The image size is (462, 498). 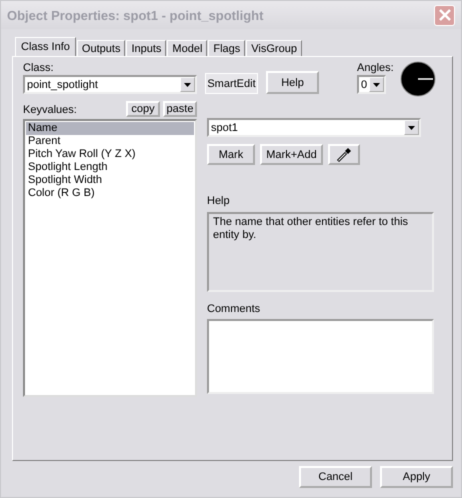 What do you see at coordinates (314, 127) in the screenshot?
I see `value-dropdown: spot1` at bounding box center [314, 127].